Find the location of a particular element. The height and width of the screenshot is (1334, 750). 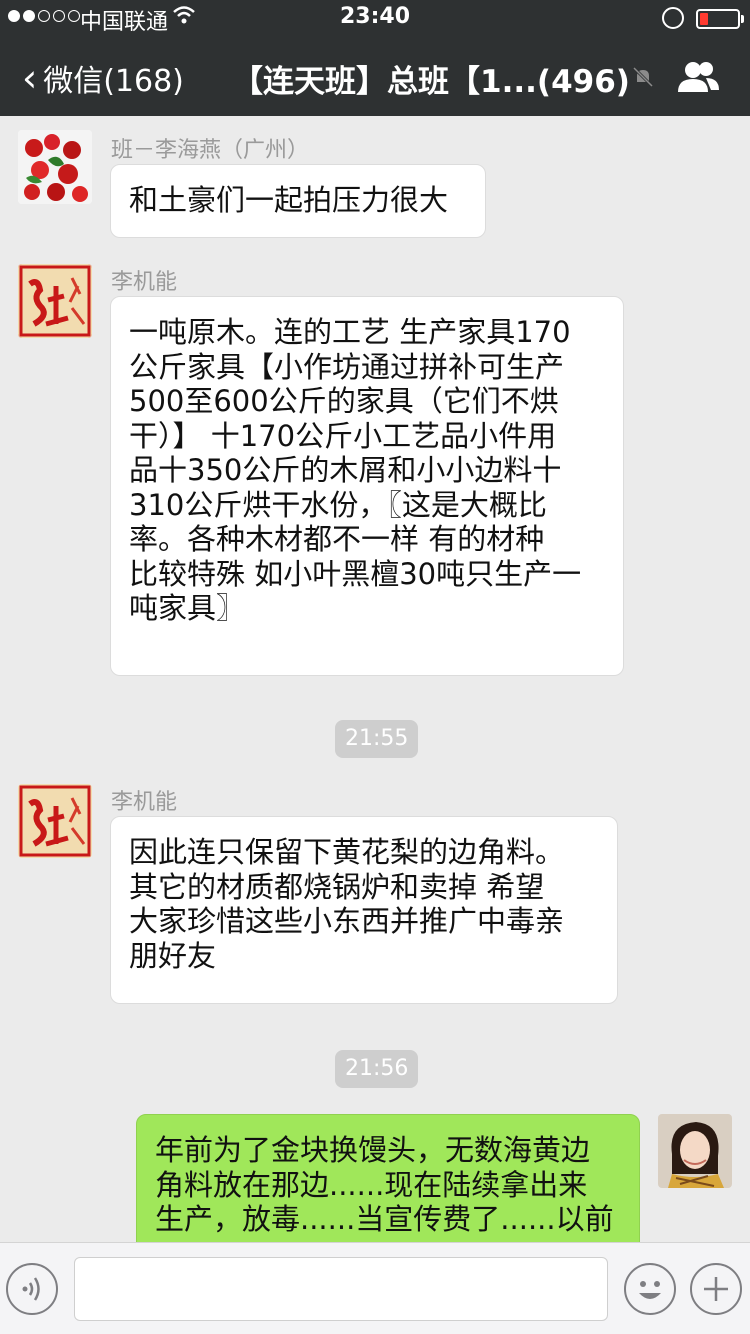

emoji-icon is located at coordinates (650, 1290).